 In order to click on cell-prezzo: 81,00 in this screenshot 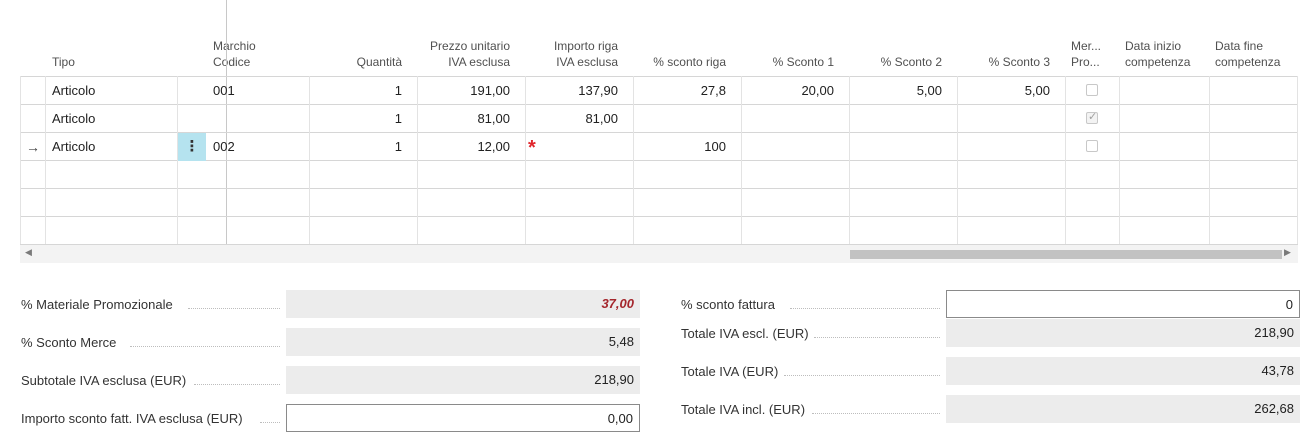, I will do `click(464, 119)`.